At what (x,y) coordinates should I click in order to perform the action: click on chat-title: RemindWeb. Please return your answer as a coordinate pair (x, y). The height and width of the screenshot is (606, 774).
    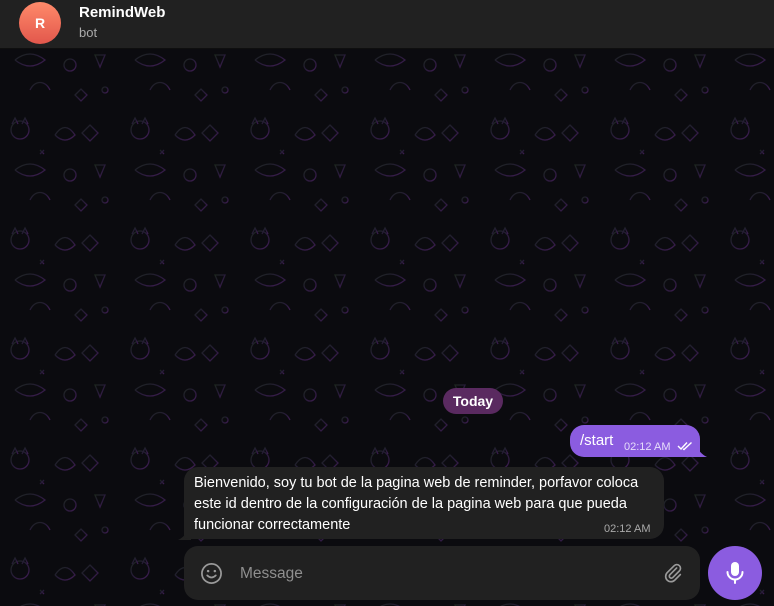
    Looking at the image, I should click on (122, 12).